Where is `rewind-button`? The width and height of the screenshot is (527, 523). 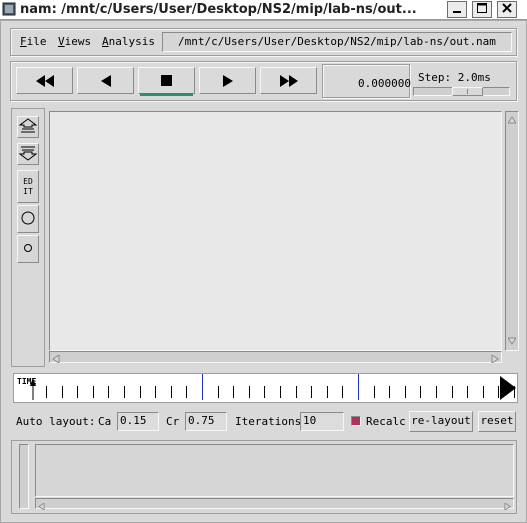 rewind-button is located at coordinates (44, 80).